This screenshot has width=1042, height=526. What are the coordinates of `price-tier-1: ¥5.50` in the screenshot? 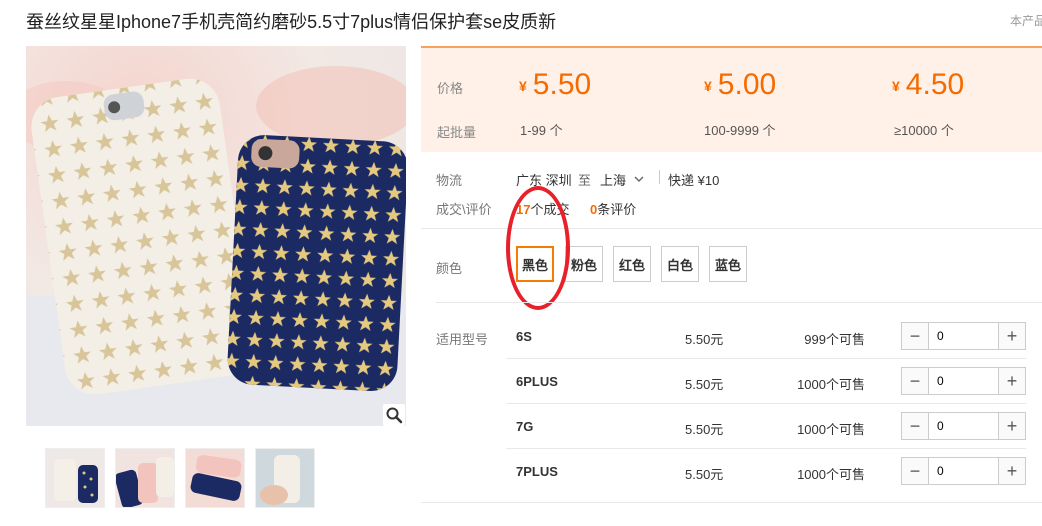 It's located at (555, 85).